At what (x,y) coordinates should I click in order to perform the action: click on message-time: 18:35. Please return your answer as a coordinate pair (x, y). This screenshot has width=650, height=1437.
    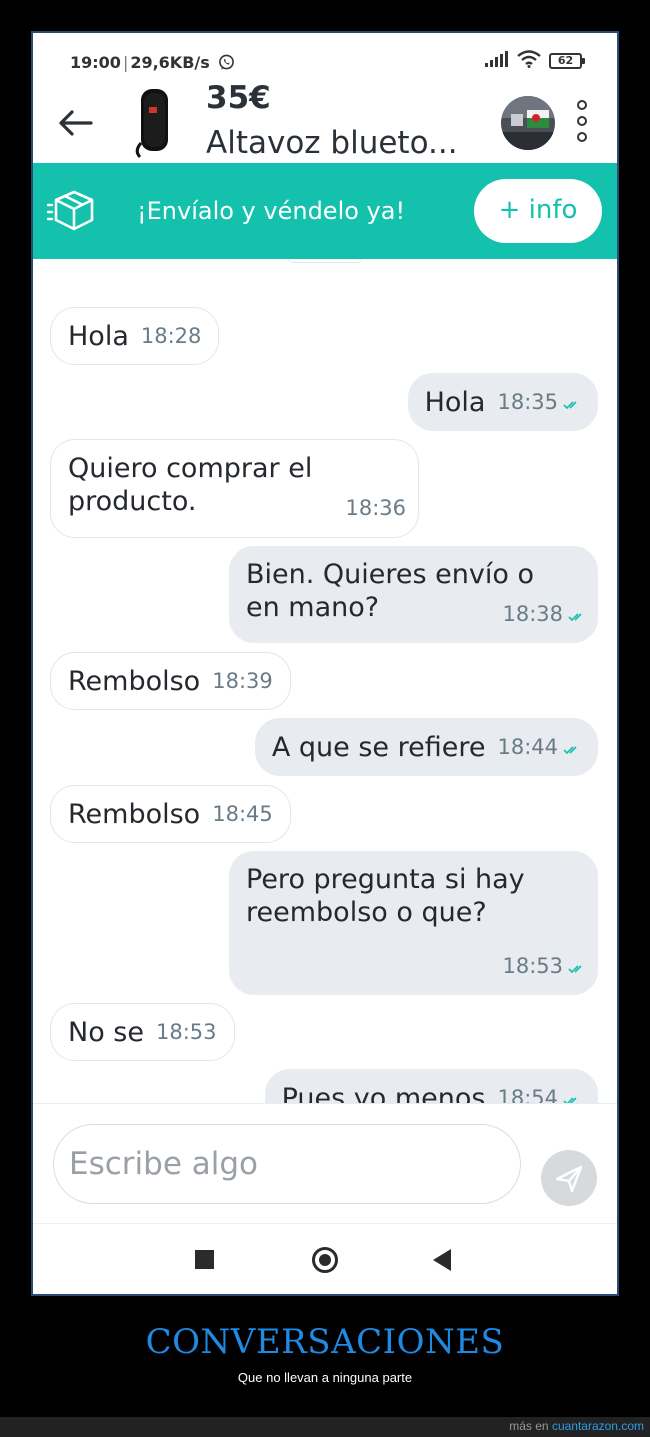
    Looking at the image, I should click on (539, 402).